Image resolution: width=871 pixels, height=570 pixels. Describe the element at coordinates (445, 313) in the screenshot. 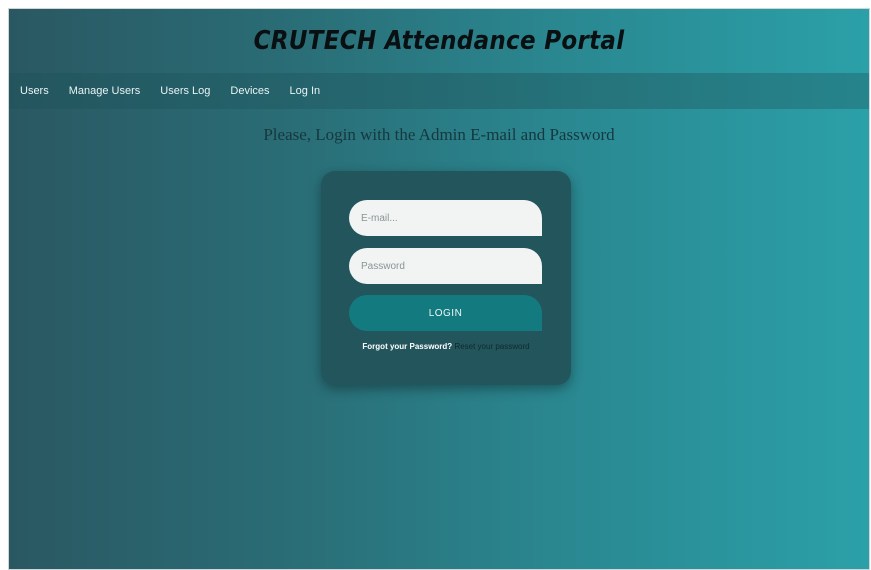

I see `login-button: LOGIN` at that location.